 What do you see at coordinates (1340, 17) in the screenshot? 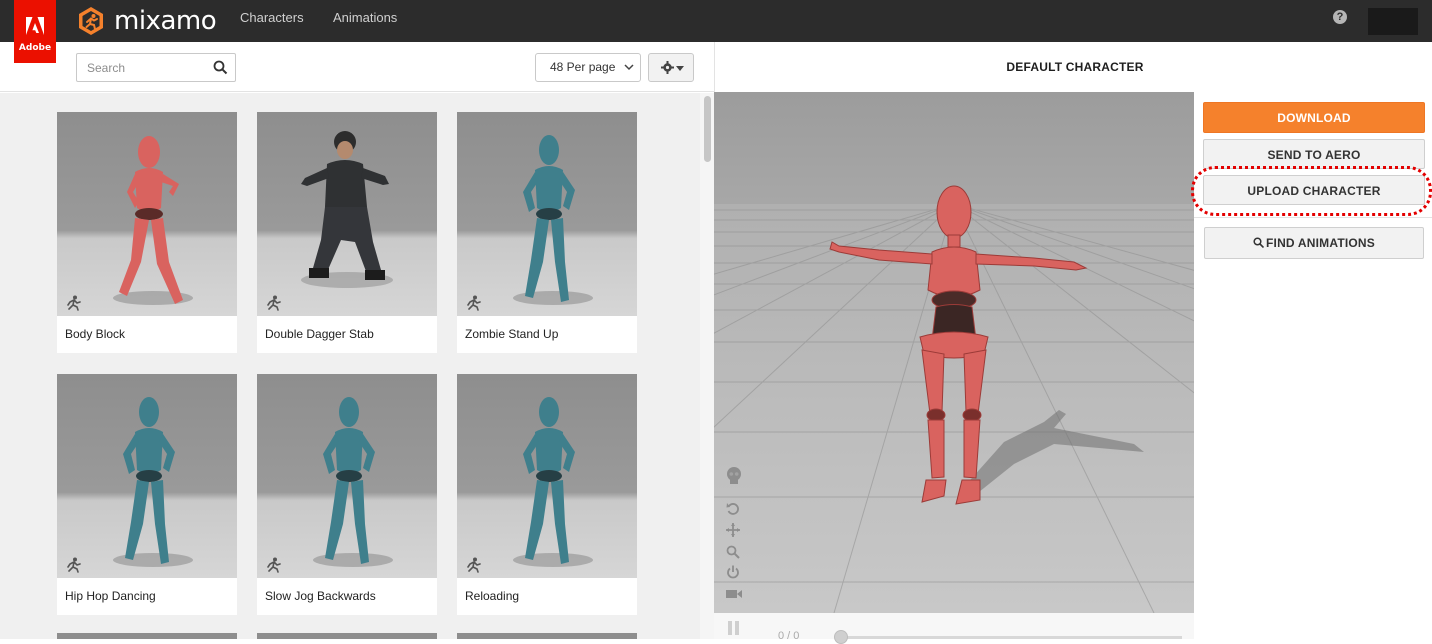
I see `help-icon: ?` at bounding box center [1340, 17].